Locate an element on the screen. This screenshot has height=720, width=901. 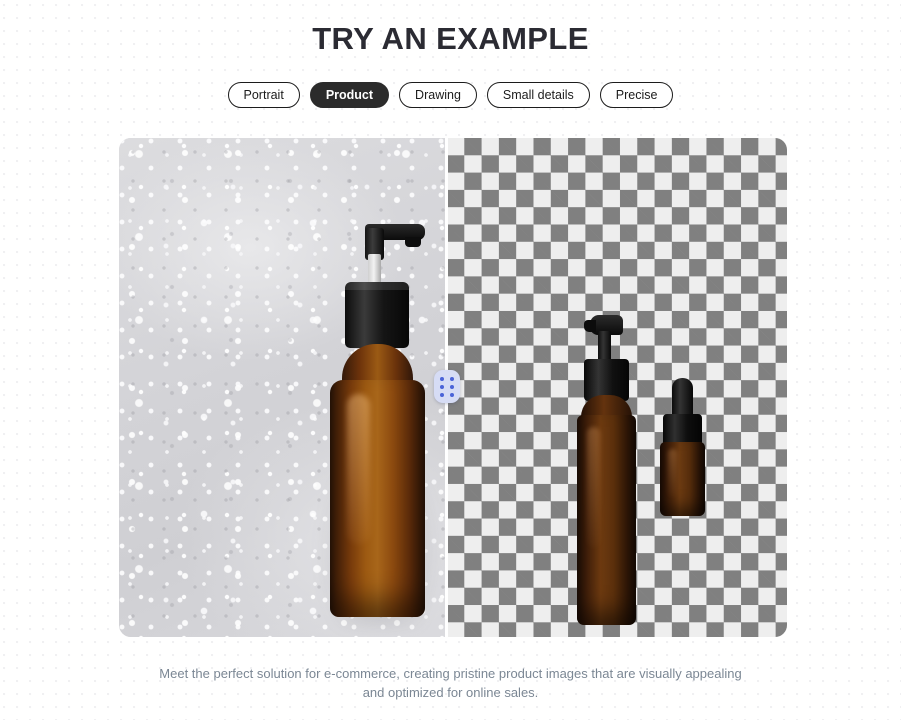
category-pill-drawing: Drawing is located at coordinates (438, 95).